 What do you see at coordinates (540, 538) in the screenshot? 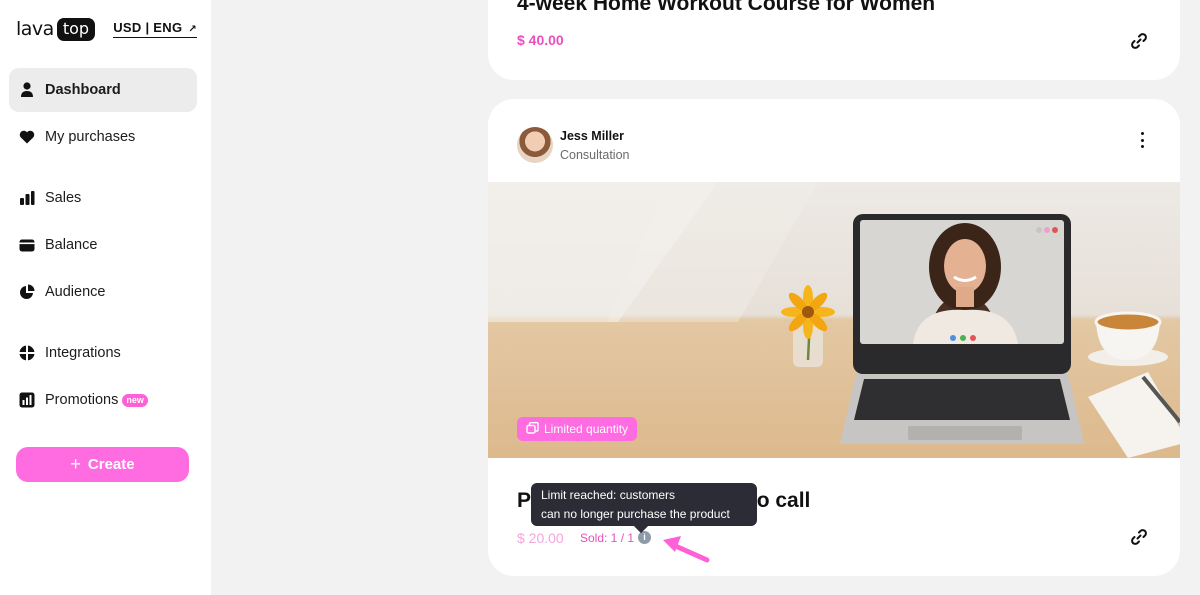
I see `product-price: $ 20.00` at bounding box center [540, 538].